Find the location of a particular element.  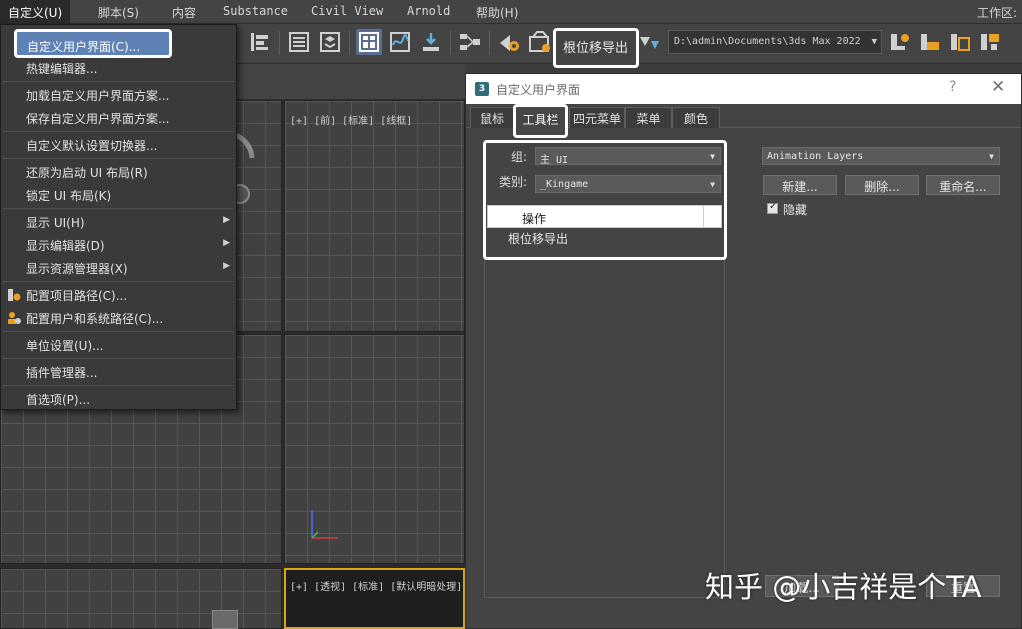

render-production-icon is located at coordinates (650, 42).